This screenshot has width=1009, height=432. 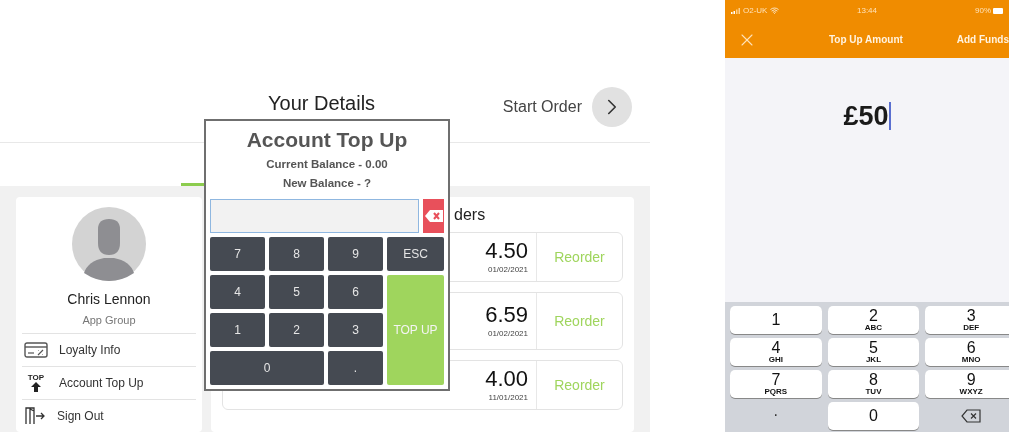 I want to click on keyboard-key: 6 MNO, so click(x=967, y=352).